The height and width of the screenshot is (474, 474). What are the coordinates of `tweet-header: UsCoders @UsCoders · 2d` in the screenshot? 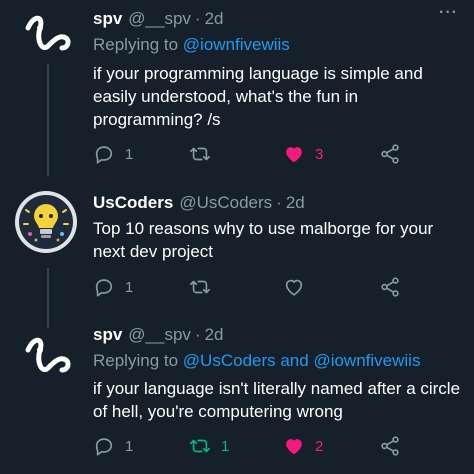 It's located at (199, 203).